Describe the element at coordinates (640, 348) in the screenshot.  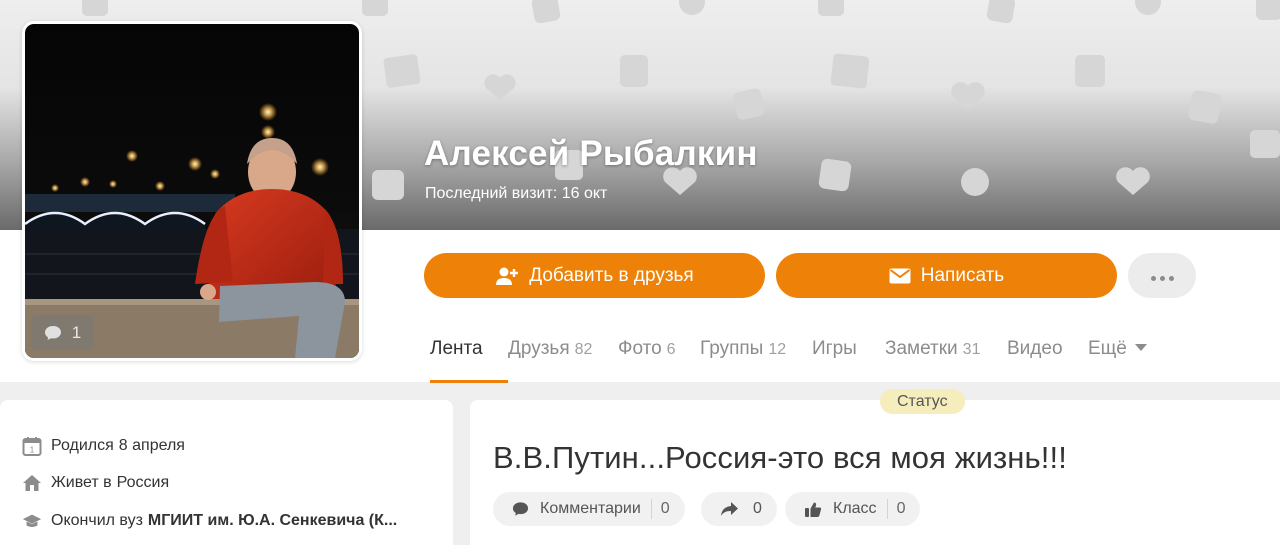
I see `tab-label: Фото` at that location.